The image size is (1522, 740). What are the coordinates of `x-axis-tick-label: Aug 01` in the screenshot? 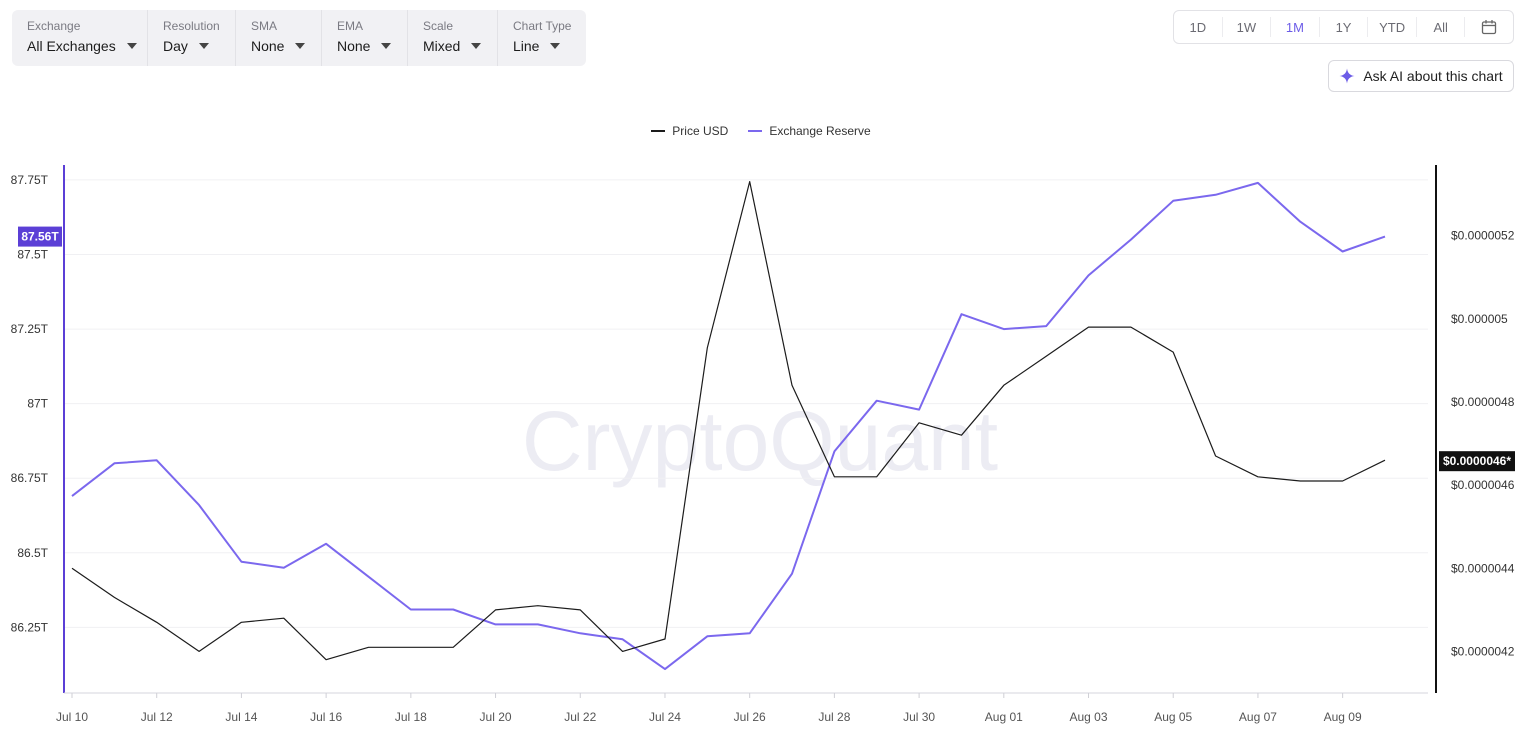 It's located at (1004, 717).